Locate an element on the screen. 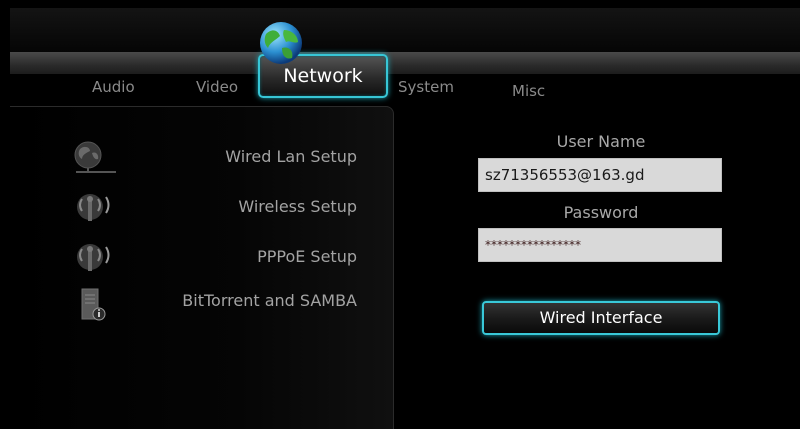  wired-interface-button: Wired Interface is located at coordinates (601, 318).